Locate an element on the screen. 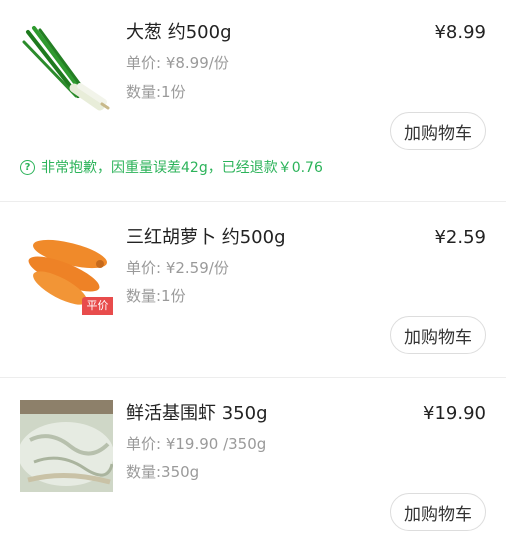 Image resolution: width=506 pixels, height=537 pixels. unit-price: 单价: ¥19.90 /350g is located at coordinates (196, 444).